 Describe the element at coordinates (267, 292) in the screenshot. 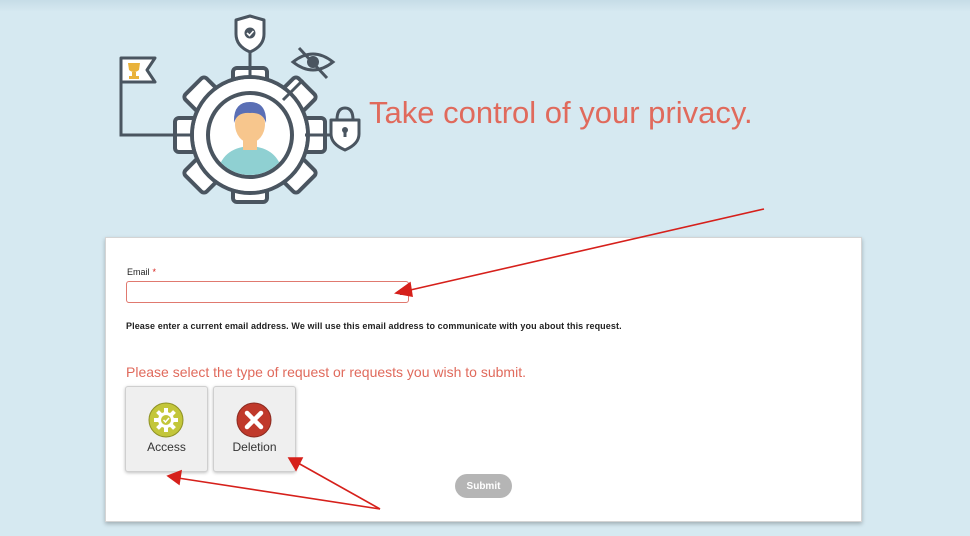

I see `email-field` at that location.